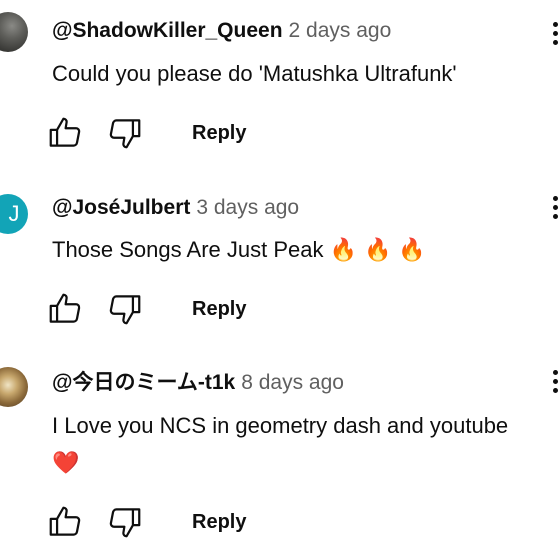  I want to click on comment-header: @今日のミーム-t1k 8 days ago, so click(198, 383).